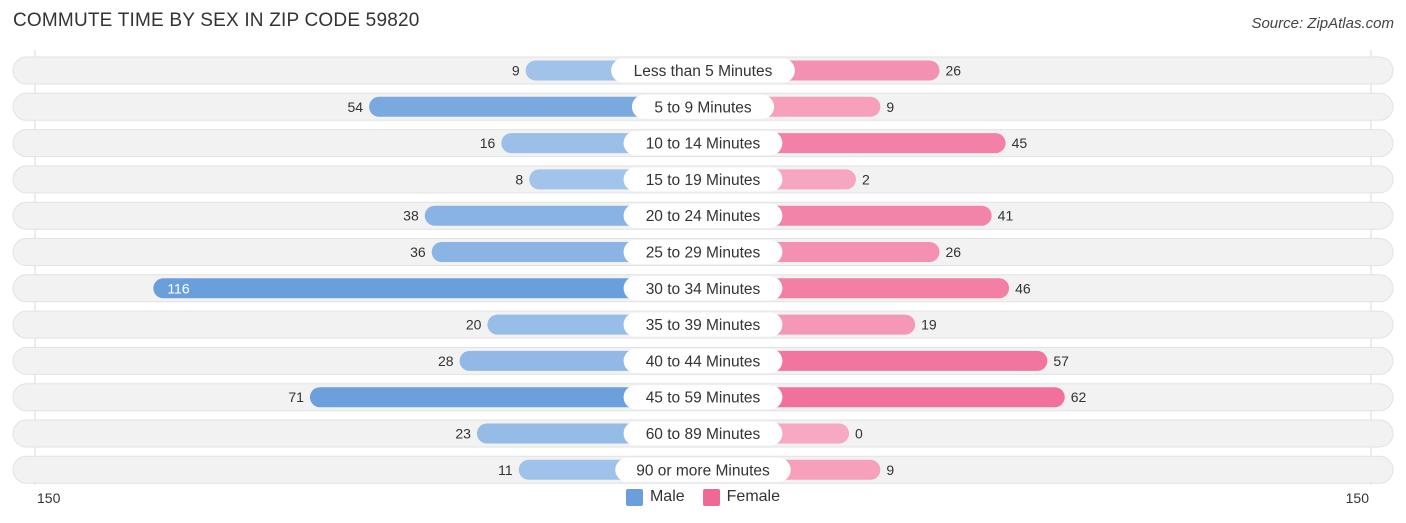 The height and width of the screenshot is (523, 1406). I want to click on legend-item-male: Male, so click(655, 497).